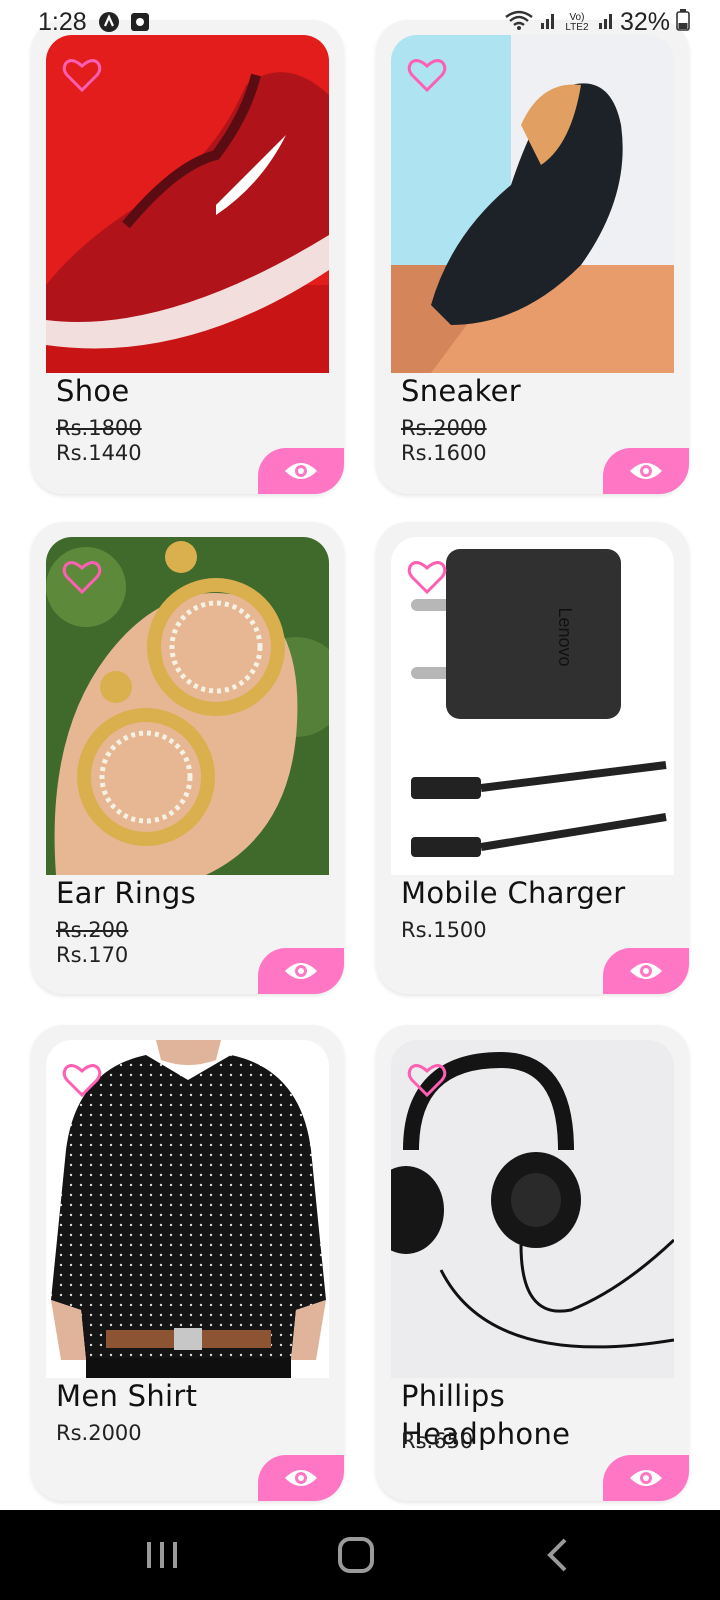 The height and width of the screenshot is (1600, 720). Describe the element at coordinates (437, 1441) in the screenshot. I see `product-price: Rs.650` at that location.